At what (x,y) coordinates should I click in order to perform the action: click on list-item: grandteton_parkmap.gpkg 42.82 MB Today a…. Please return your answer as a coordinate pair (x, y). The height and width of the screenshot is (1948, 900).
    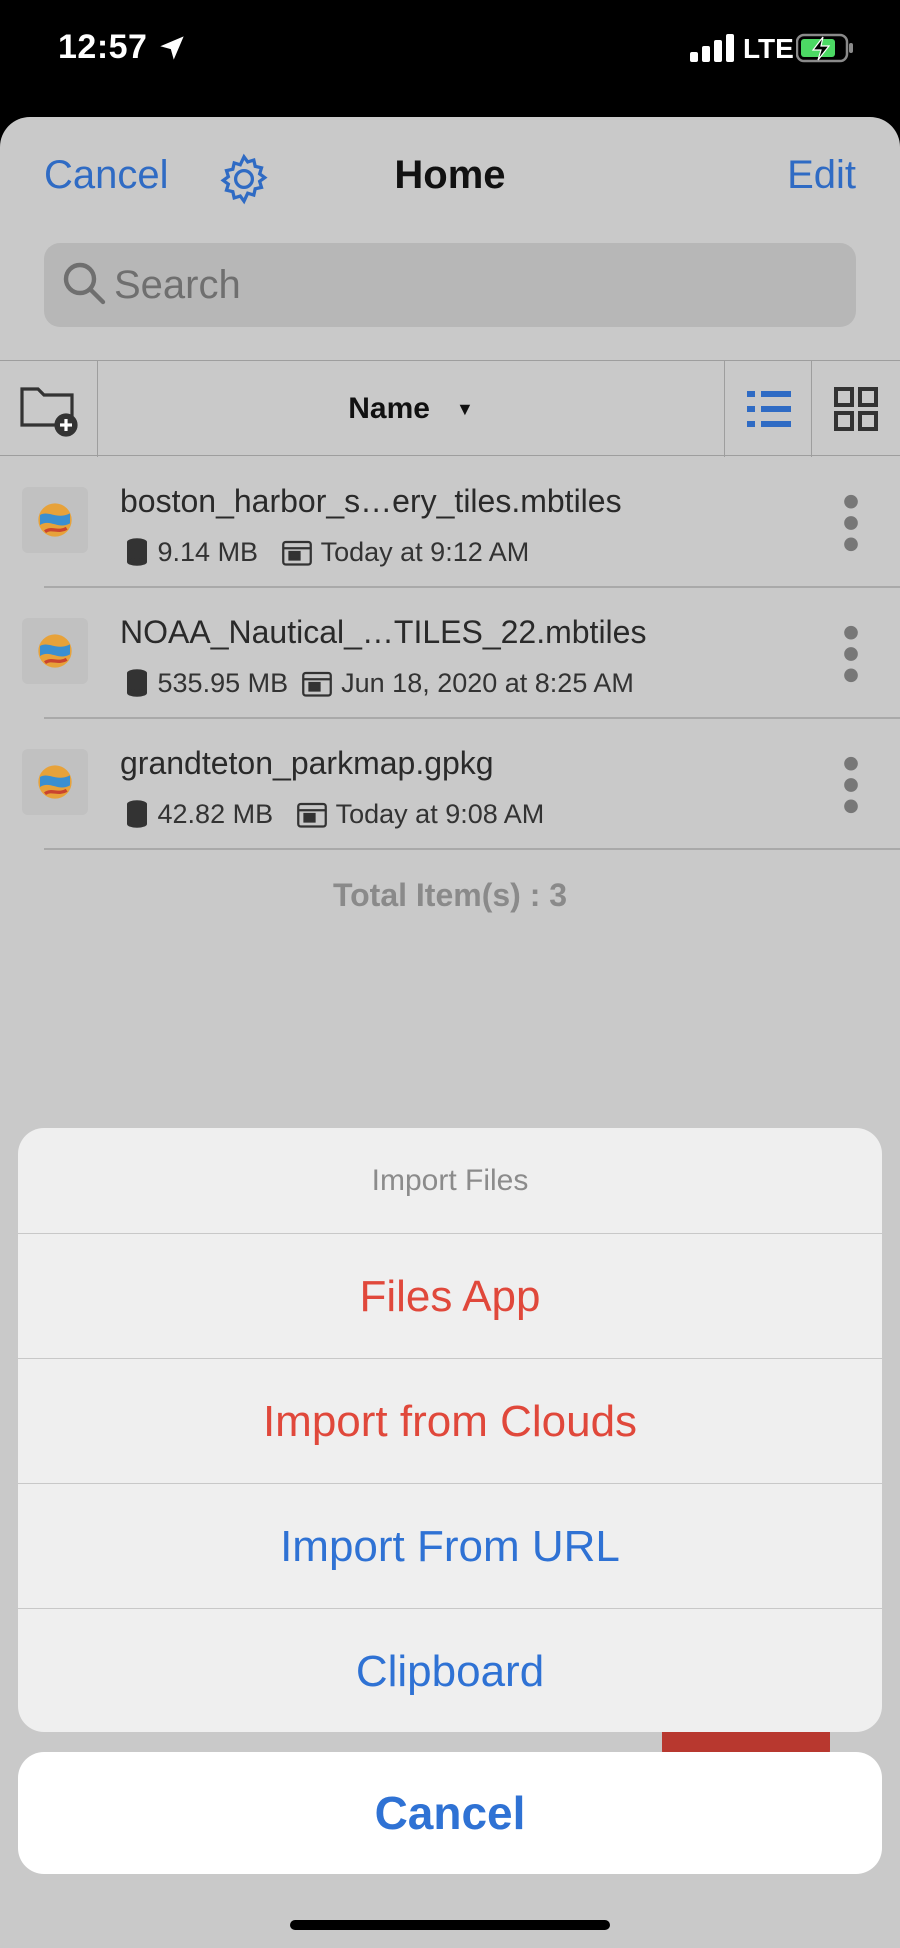
    Looking at the image, I should click on (450, 784).